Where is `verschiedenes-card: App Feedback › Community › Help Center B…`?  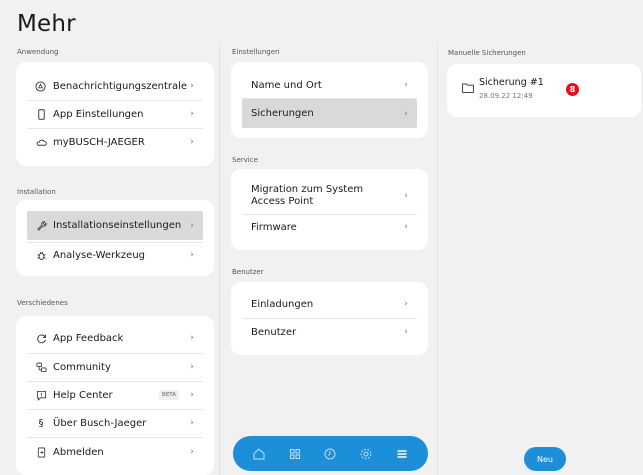
verschiedenes-card: App Feedback › Community › Help Center B… is located at coordinates (115, 395).